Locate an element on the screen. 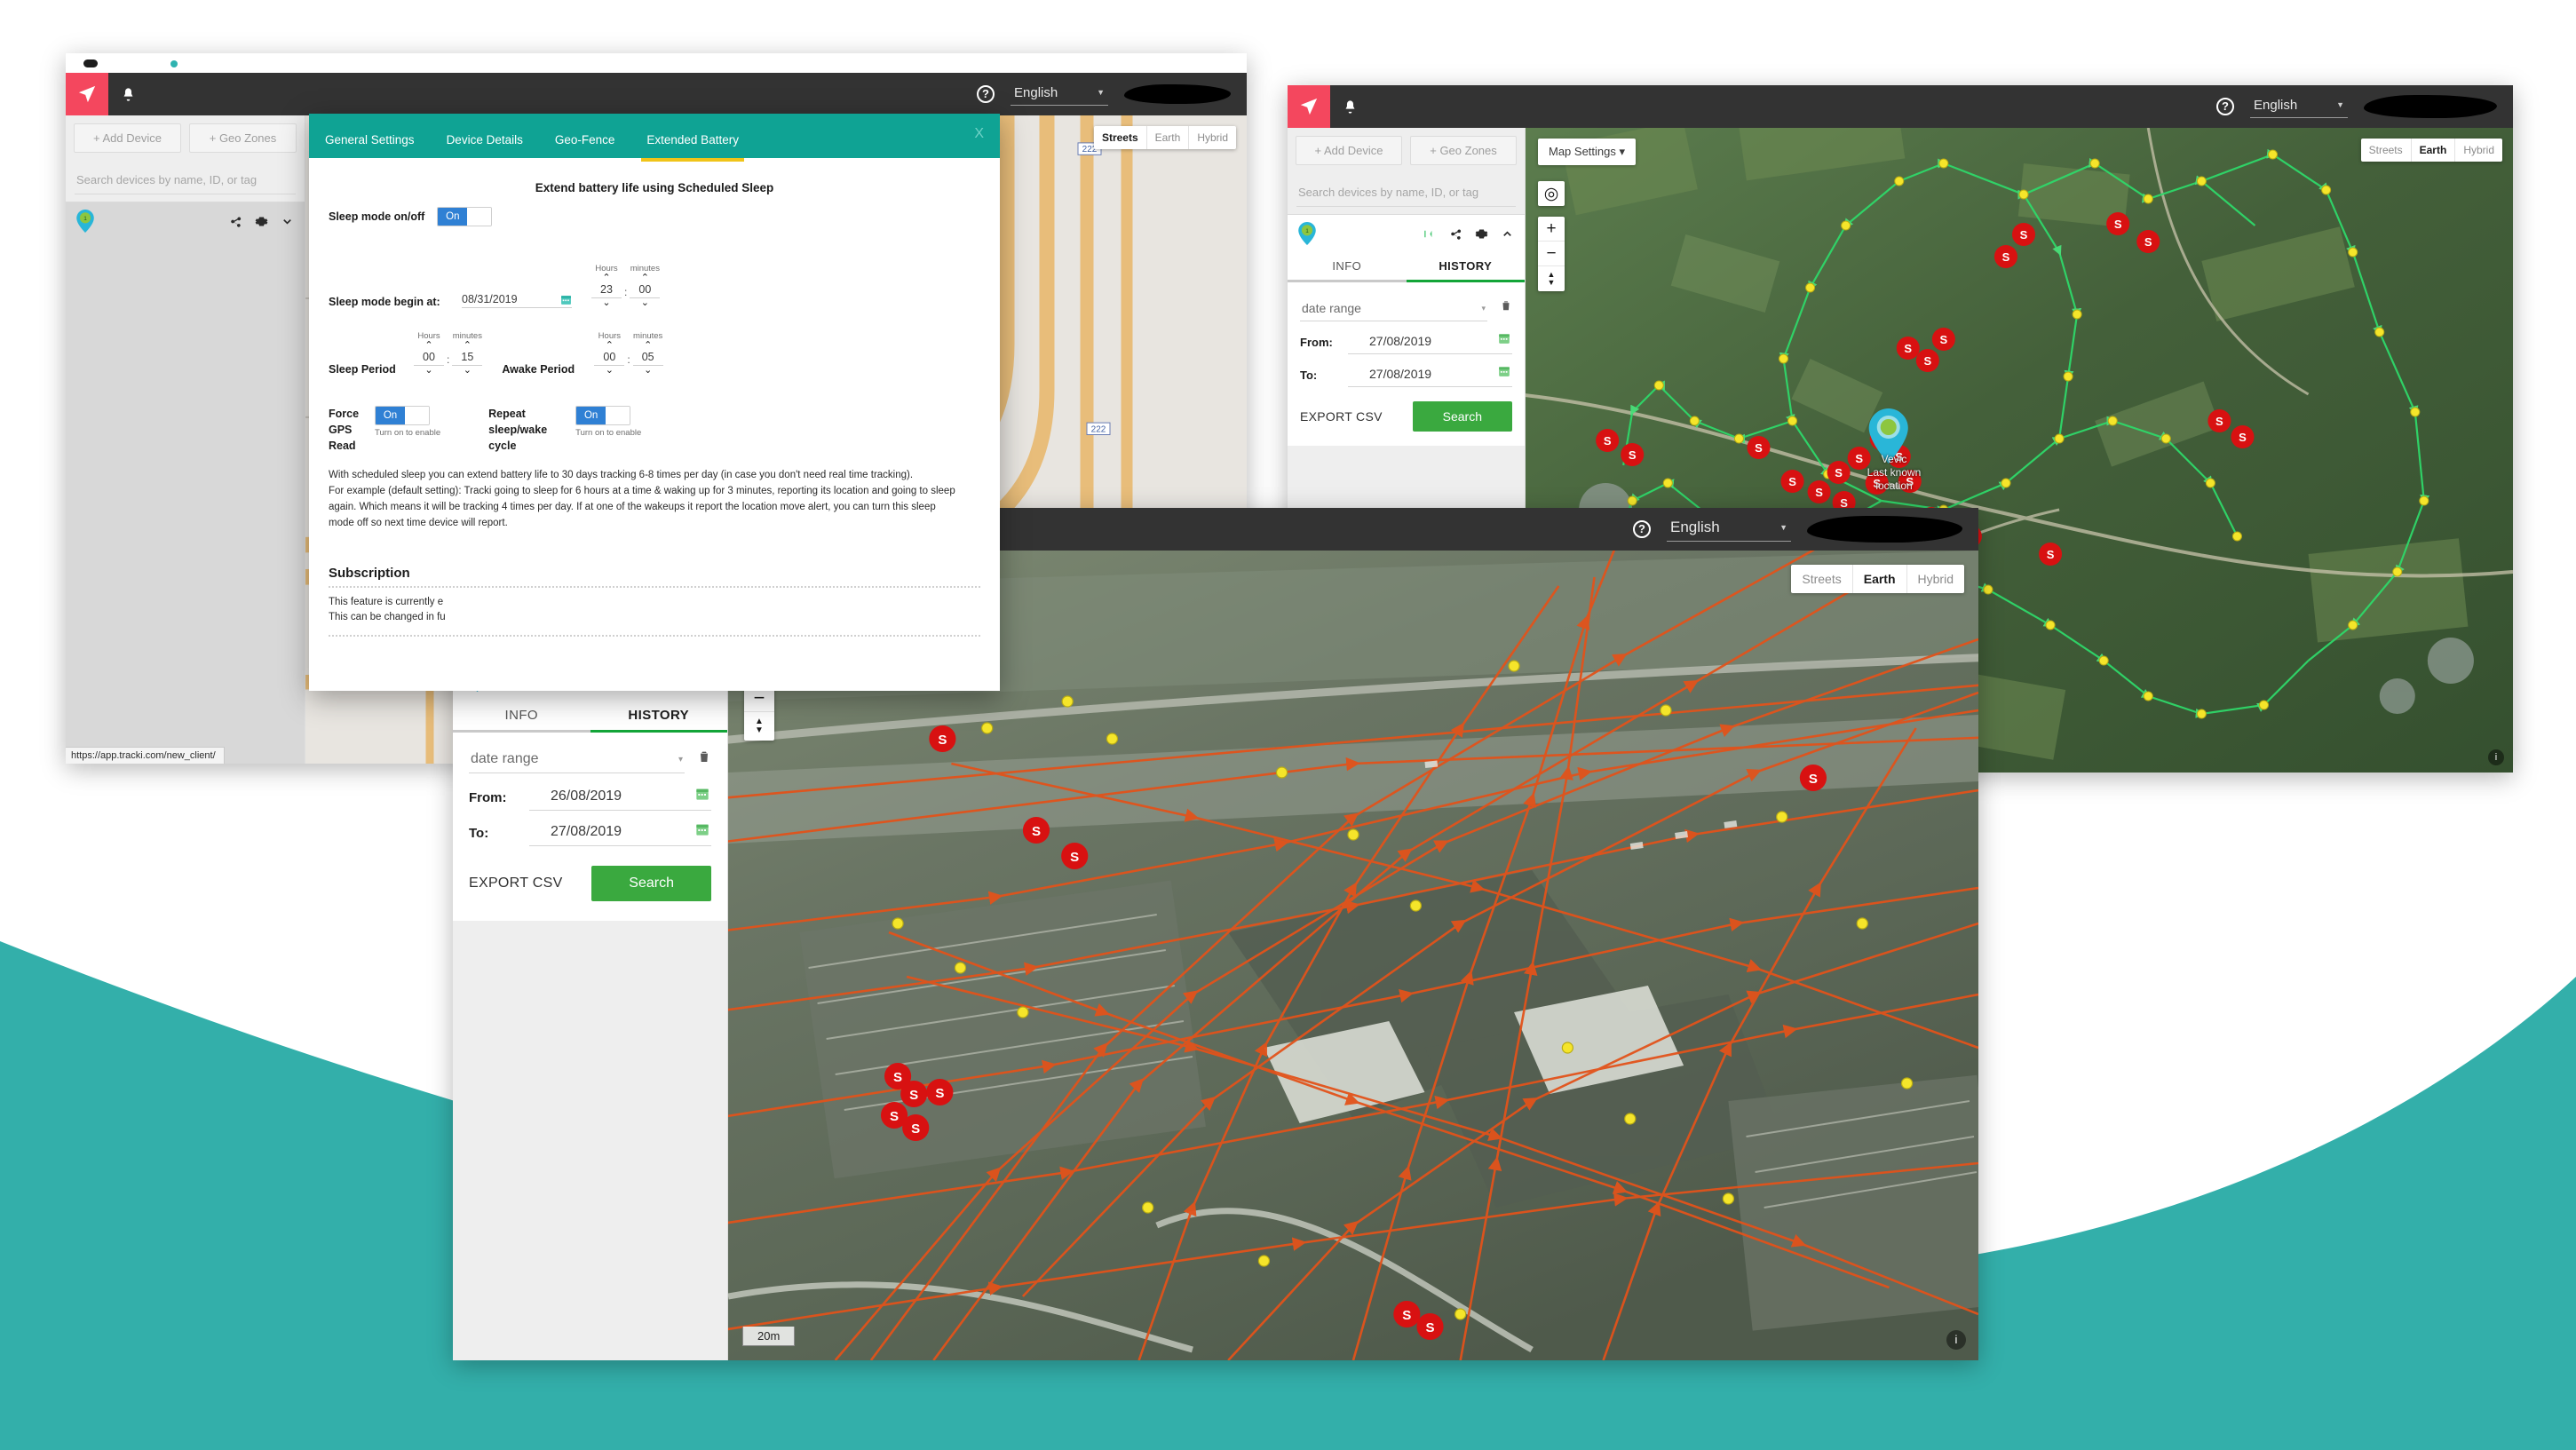 This screenshot has width=2576, height=1450. map-locate-control: ◎ is located at coordinates (1552, 194).